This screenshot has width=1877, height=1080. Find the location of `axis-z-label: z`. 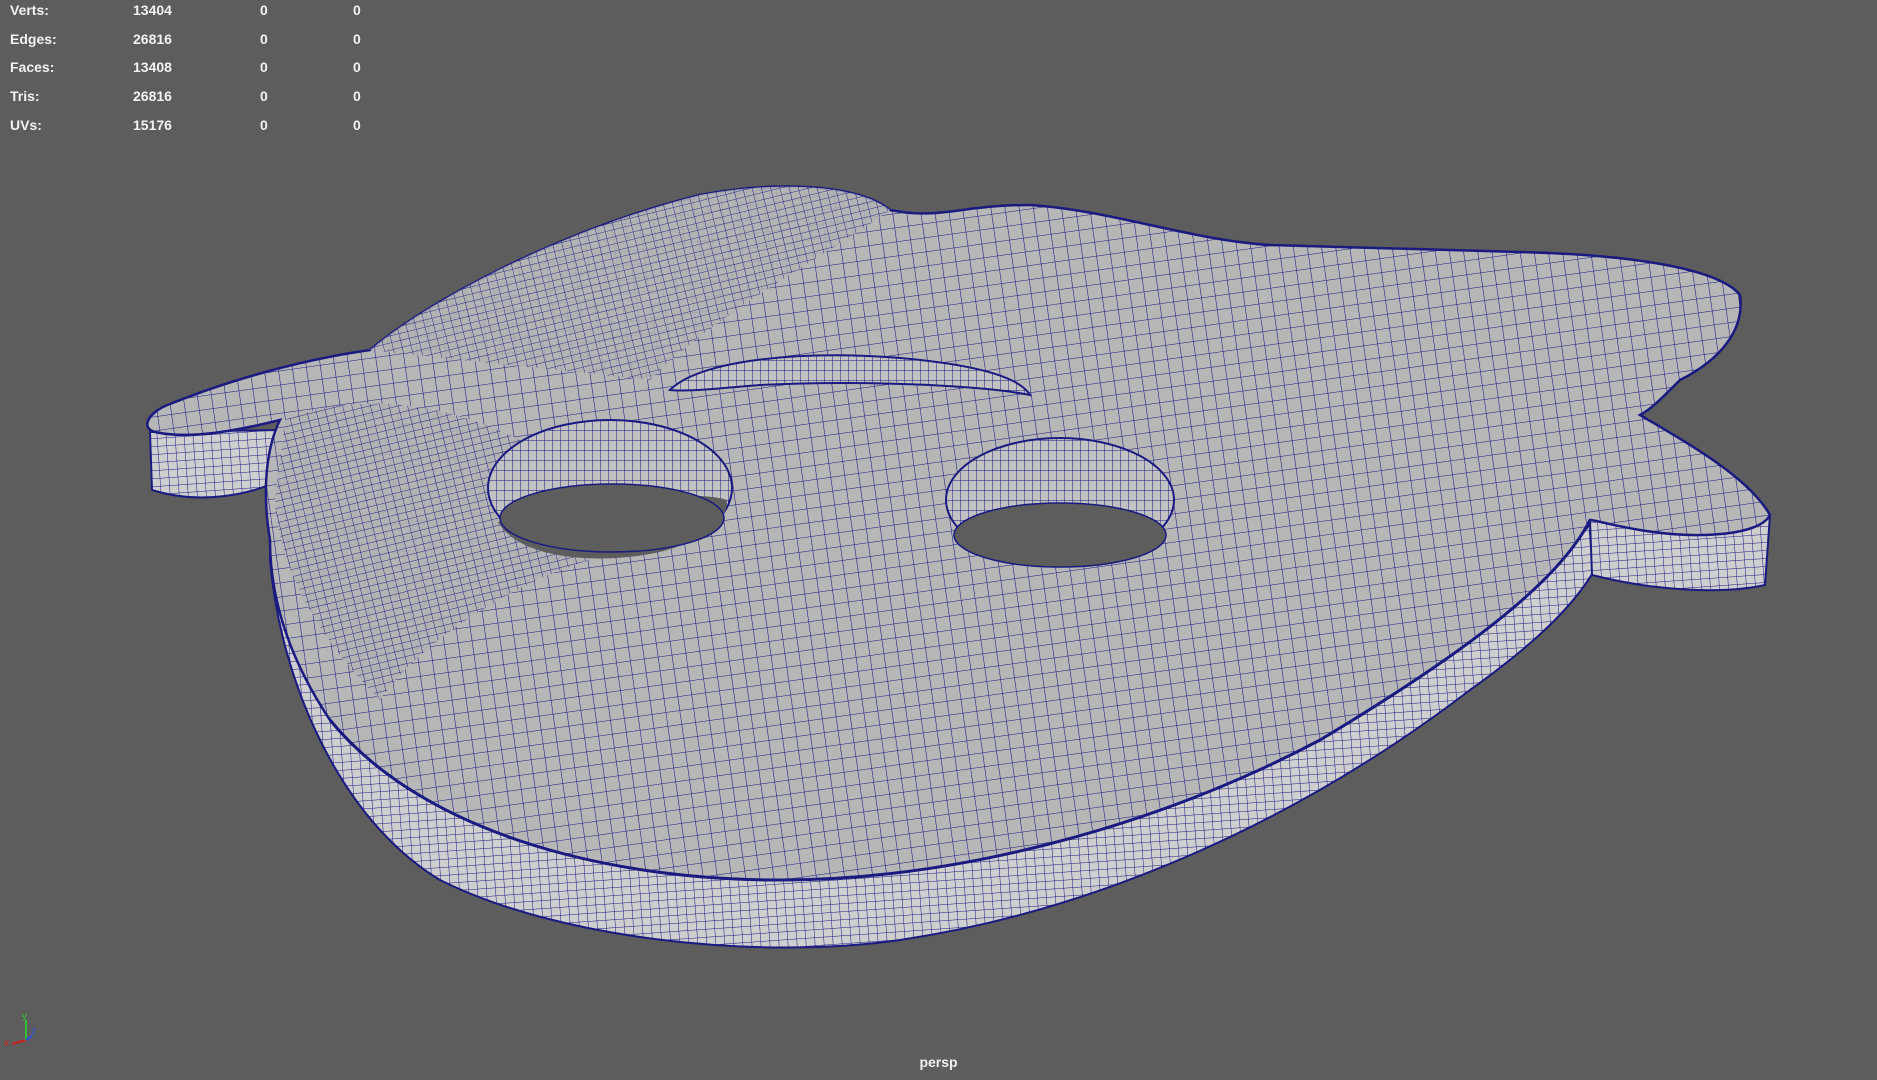

axis-z-label: z is located at coordinates (33, 1031).